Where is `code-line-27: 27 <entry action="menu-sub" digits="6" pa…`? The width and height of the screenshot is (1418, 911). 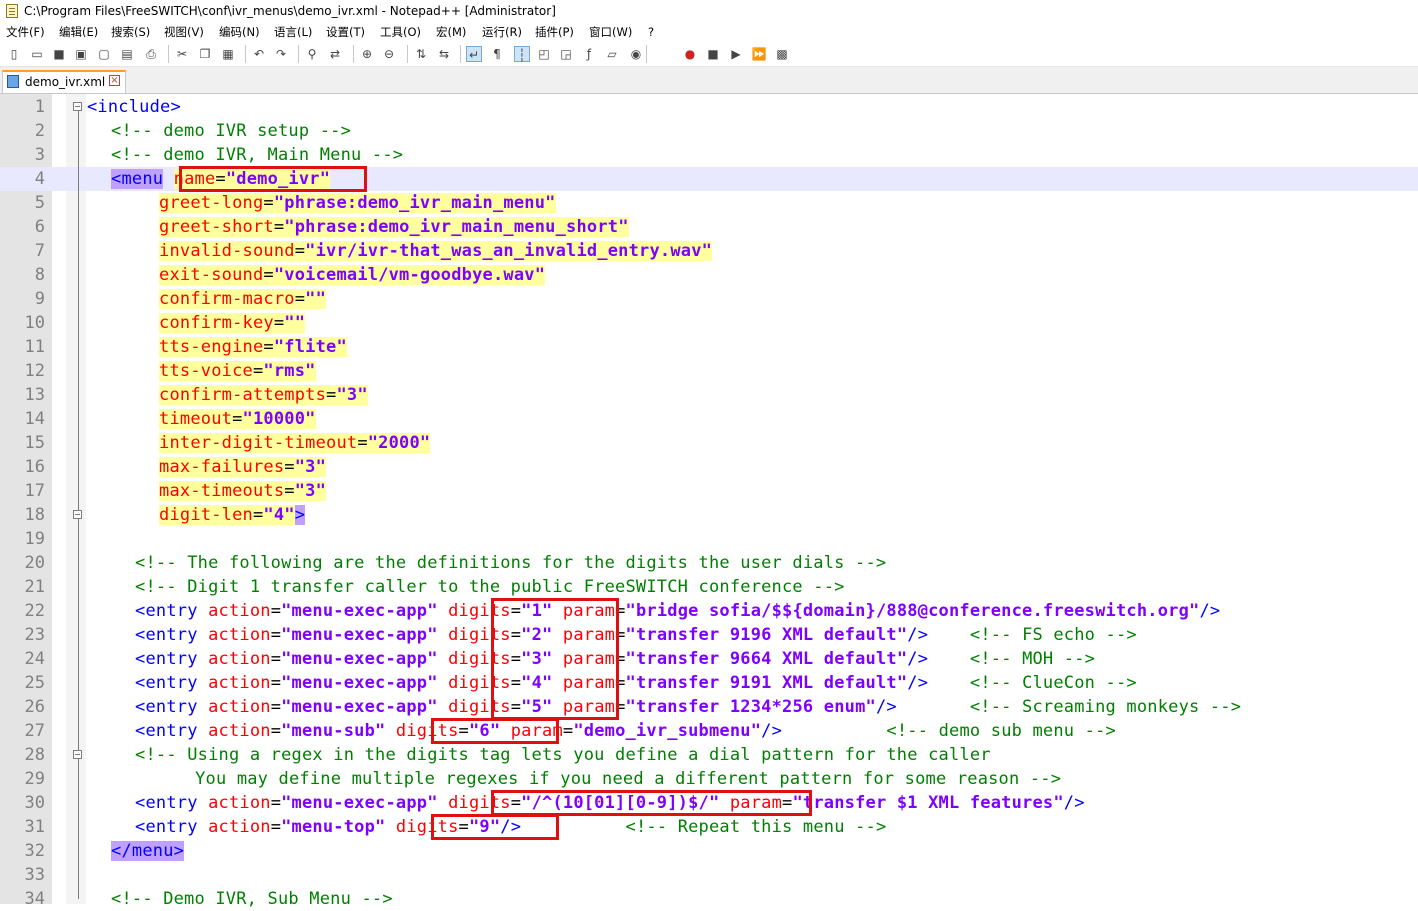 code-line-27: 27 <entry action="menu-sub" digits="6" pa… is located at coordinates (709, 731).